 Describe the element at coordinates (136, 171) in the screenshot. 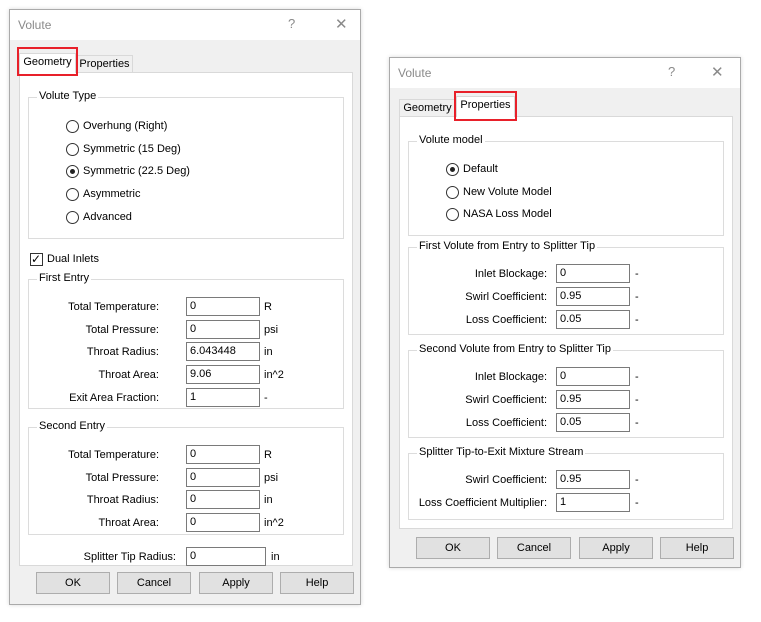

I see `radio-label: Symmetric (22.5 Deg)` at that location.